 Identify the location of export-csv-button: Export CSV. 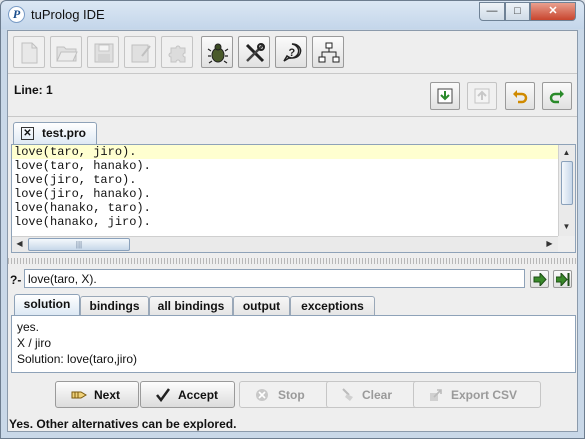
(477, 394).